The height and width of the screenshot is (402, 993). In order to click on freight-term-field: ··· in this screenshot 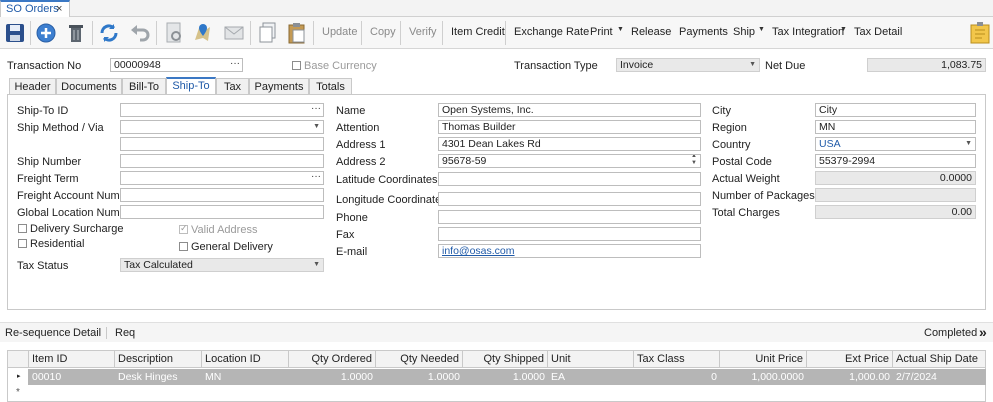, I will do `click(222, 178)`.